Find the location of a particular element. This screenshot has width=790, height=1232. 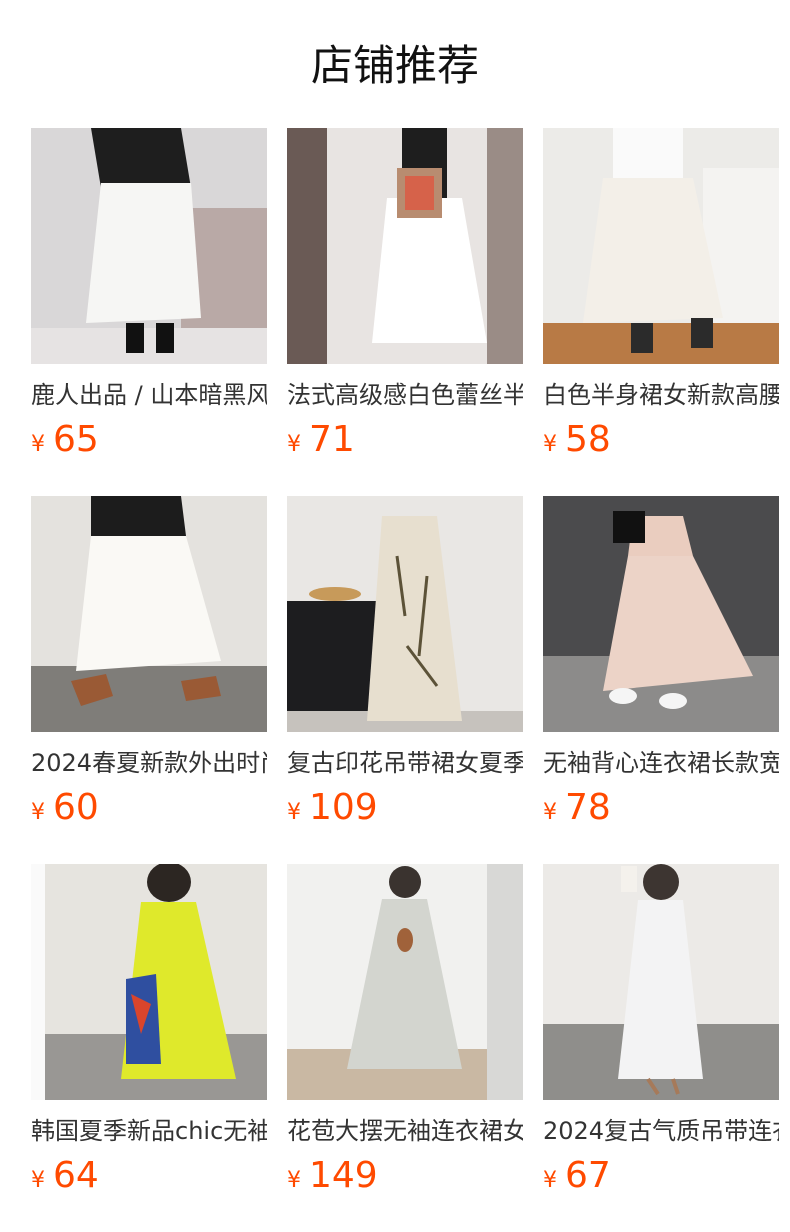

product-name: 无袖背心连衣裙长款宽松 is located at coordinates (661, 763).